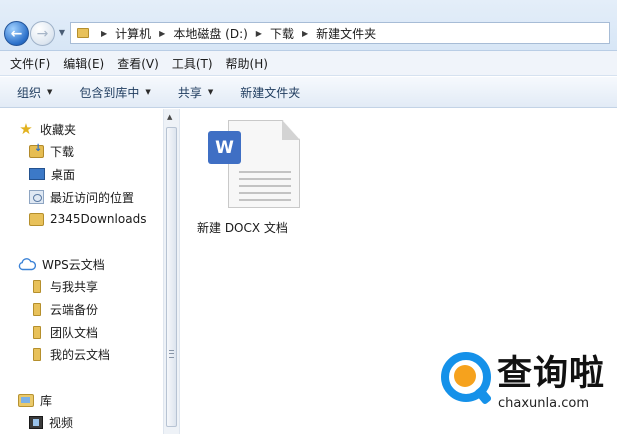 This screenshot has height=434, width=617. I want to click on forward-arrow-icon: →, so click(42, 33).